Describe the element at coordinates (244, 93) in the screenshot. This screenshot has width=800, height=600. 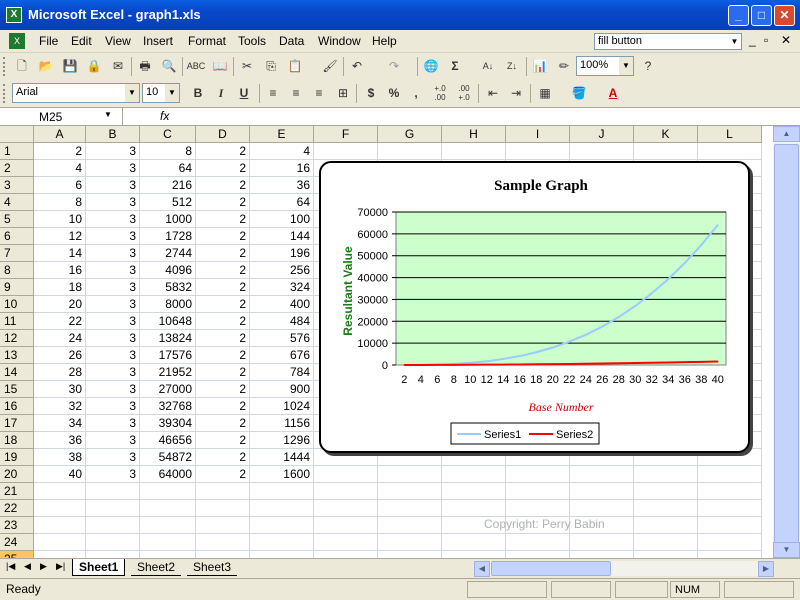
I see `underline-button: U` at that location.